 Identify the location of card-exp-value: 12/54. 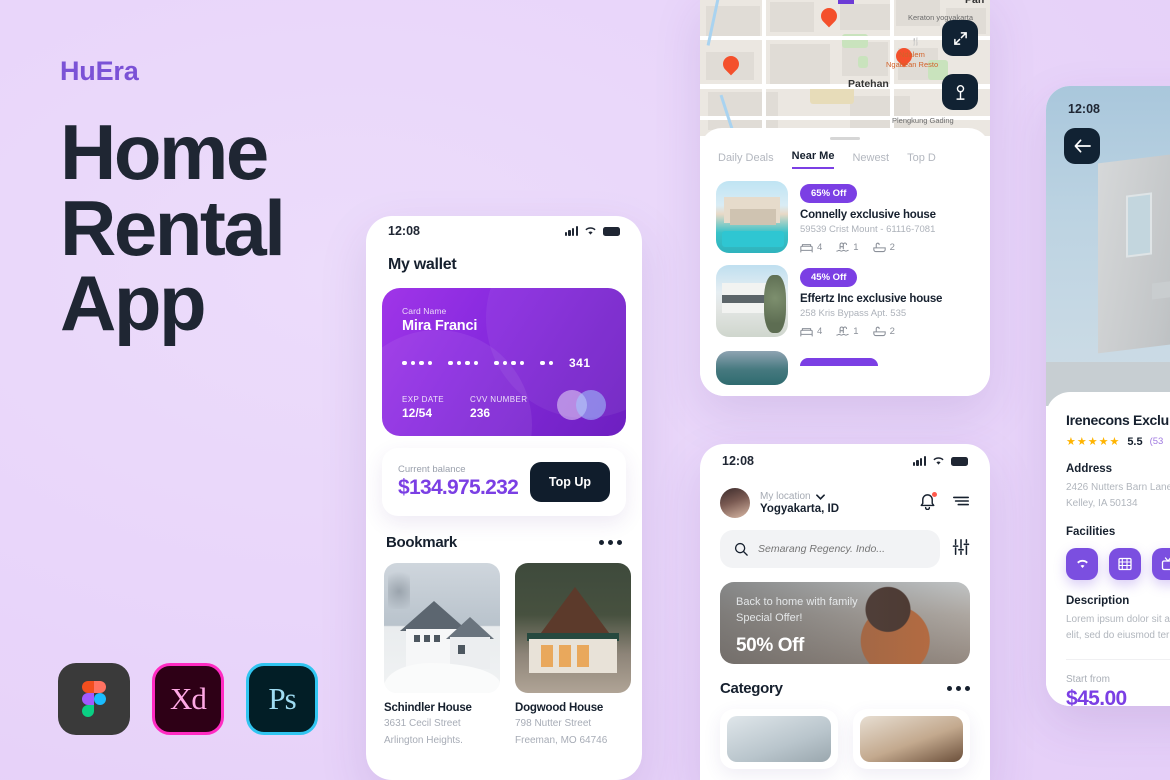
(417, 413).